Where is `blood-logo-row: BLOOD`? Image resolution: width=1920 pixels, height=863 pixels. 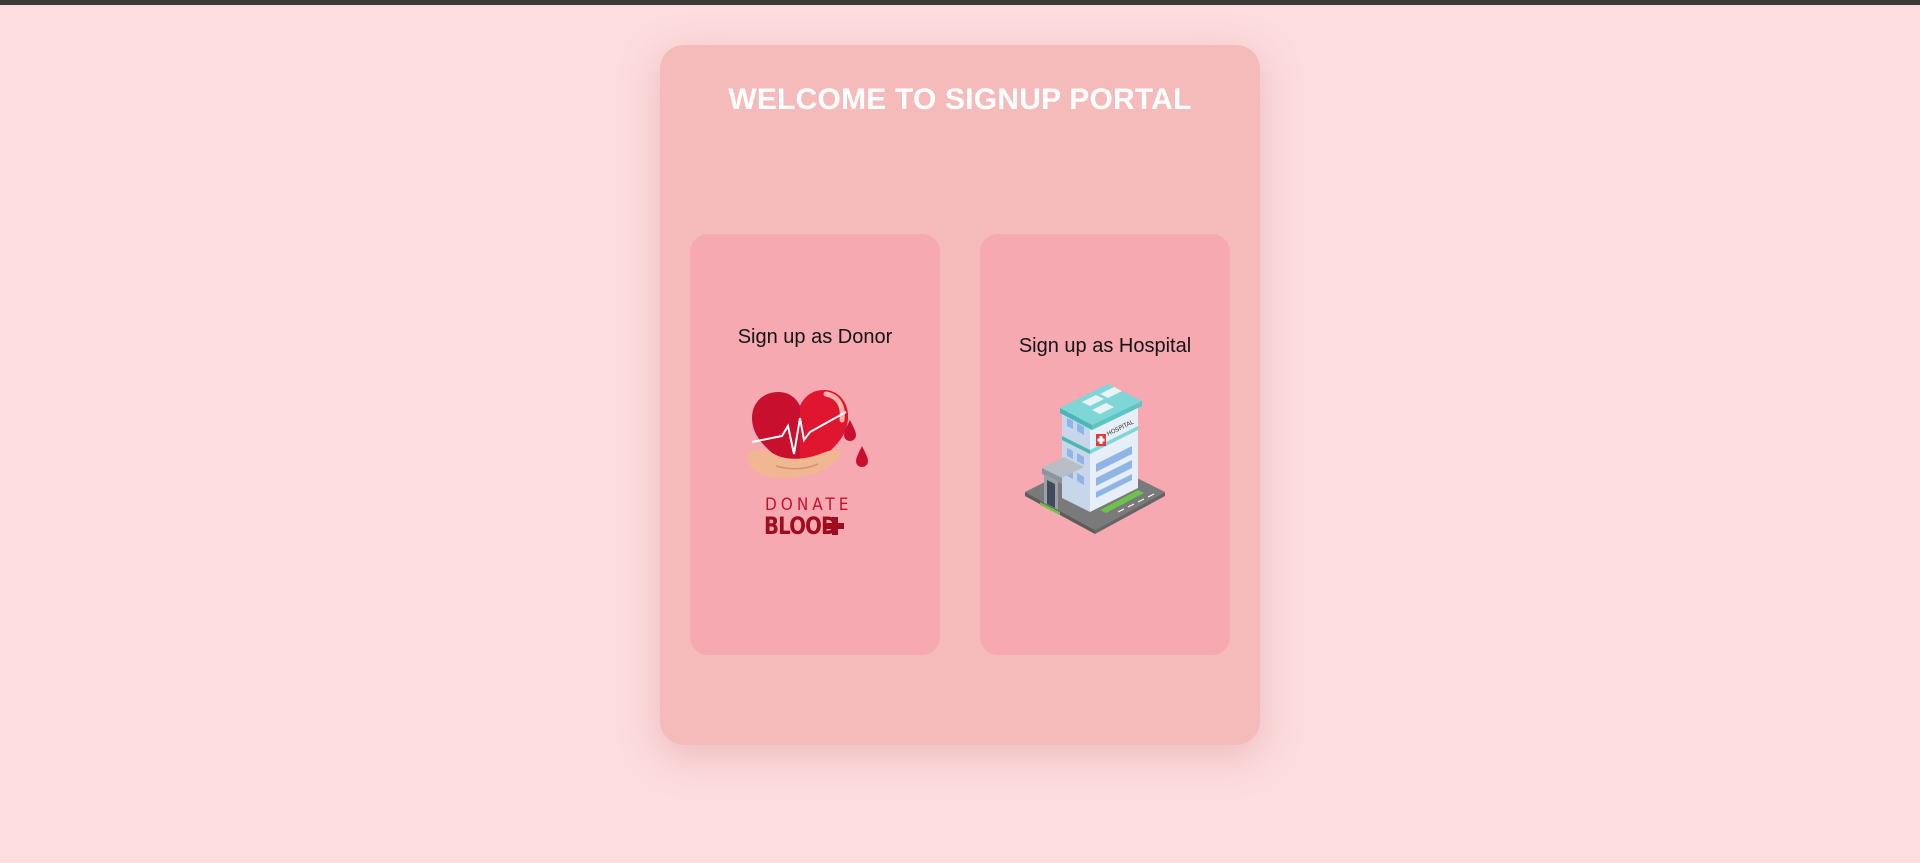
blood-logo-row: BLOOD is located at coordinates (809, 527).